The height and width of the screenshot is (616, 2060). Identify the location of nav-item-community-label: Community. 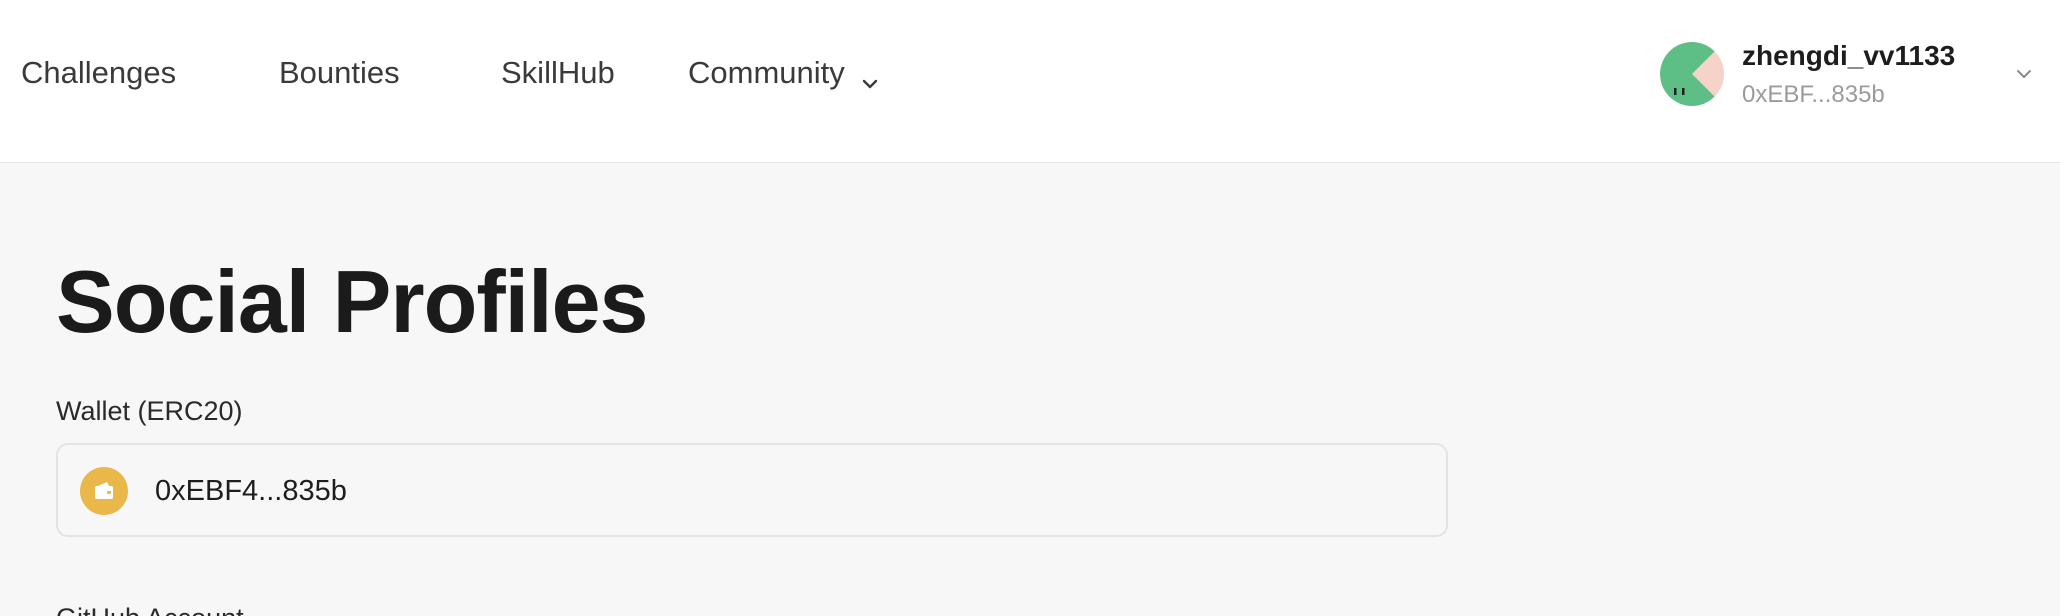
(766, 72).